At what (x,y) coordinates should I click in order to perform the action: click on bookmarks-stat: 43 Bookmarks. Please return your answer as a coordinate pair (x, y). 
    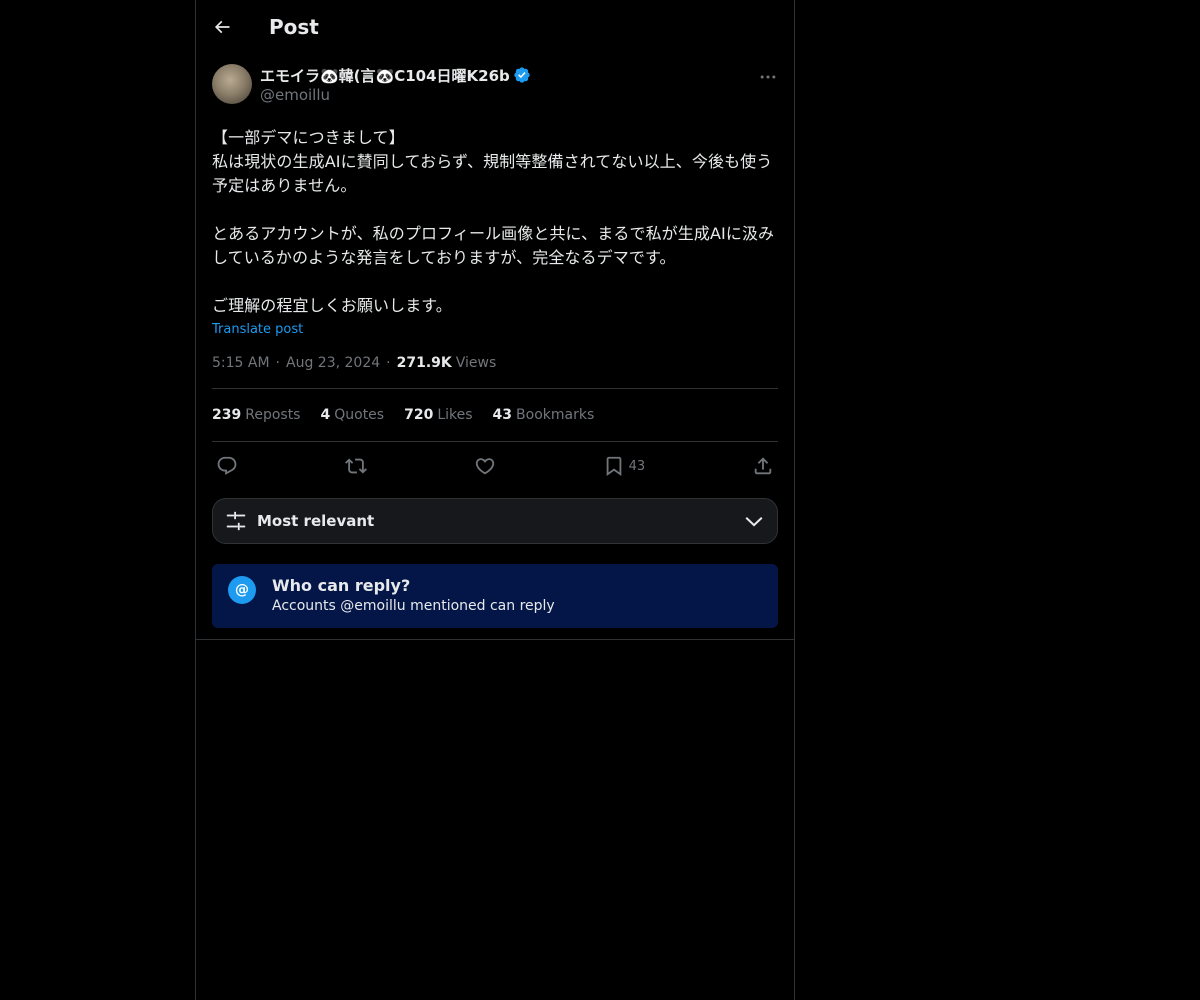
    Looking at the image, I should click on (544, 415).